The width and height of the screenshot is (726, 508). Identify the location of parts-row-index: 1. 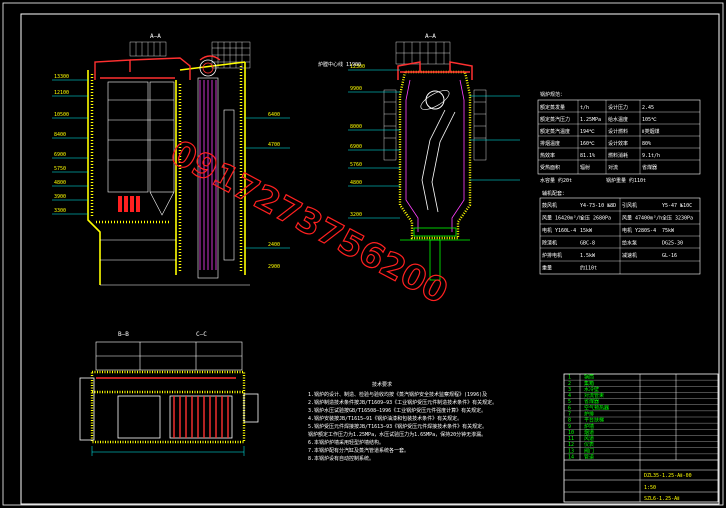
(569, 378).